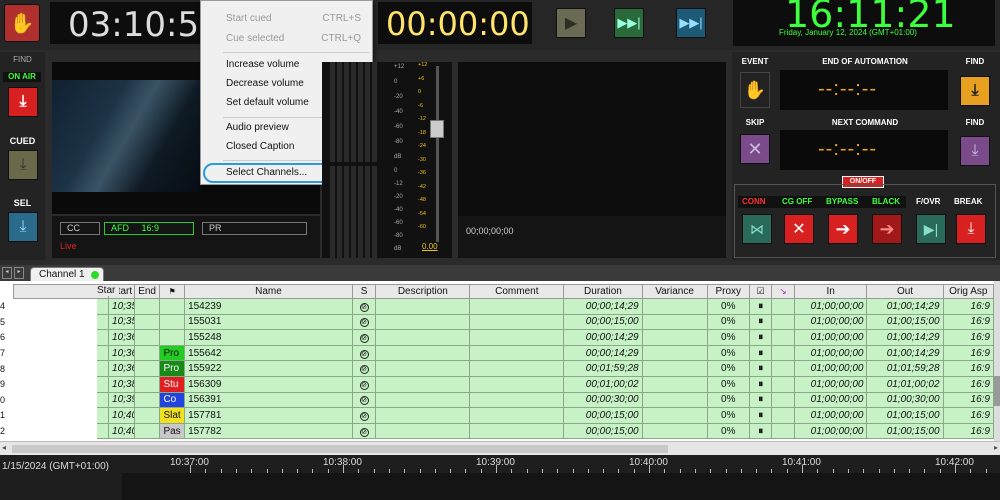 The image size is (1000, 500). I want to click on tag-cell: Stu, so click(172, 384).